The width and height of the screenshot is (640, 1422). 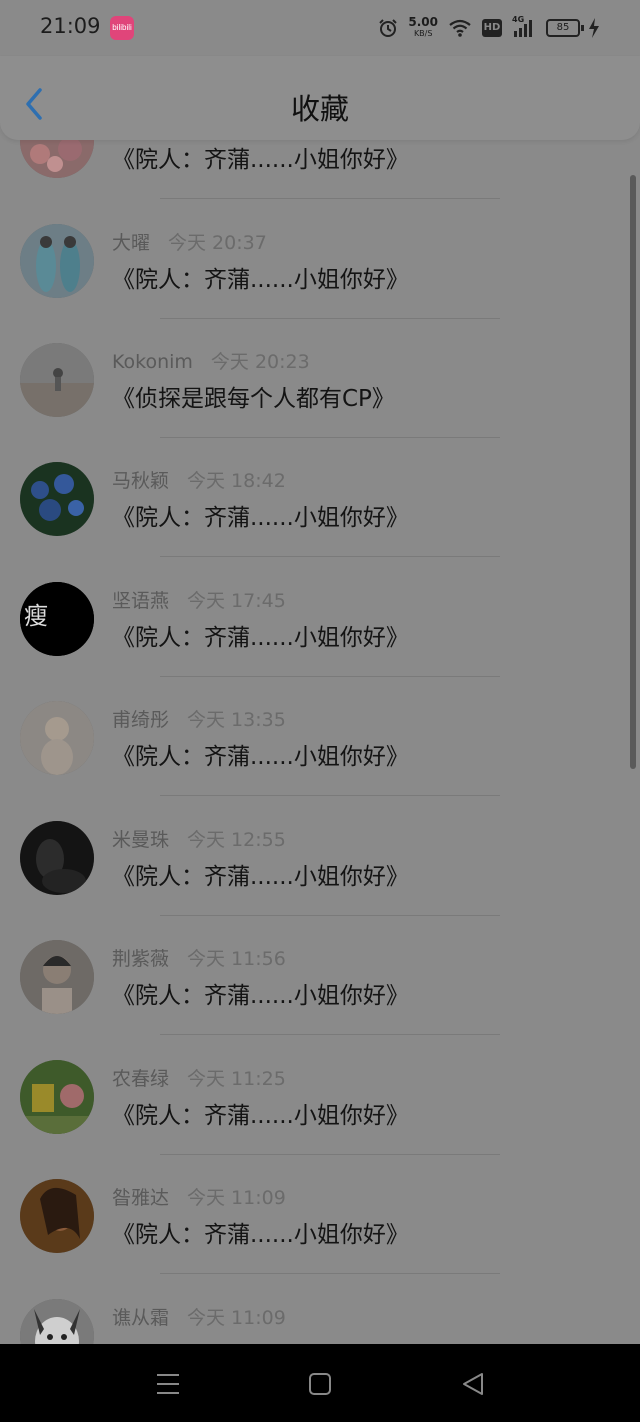 What do you see at coordinates (131, 243) in the screenshot?
I see `list-item-name: 大曜` at bounding box center [131, 243].